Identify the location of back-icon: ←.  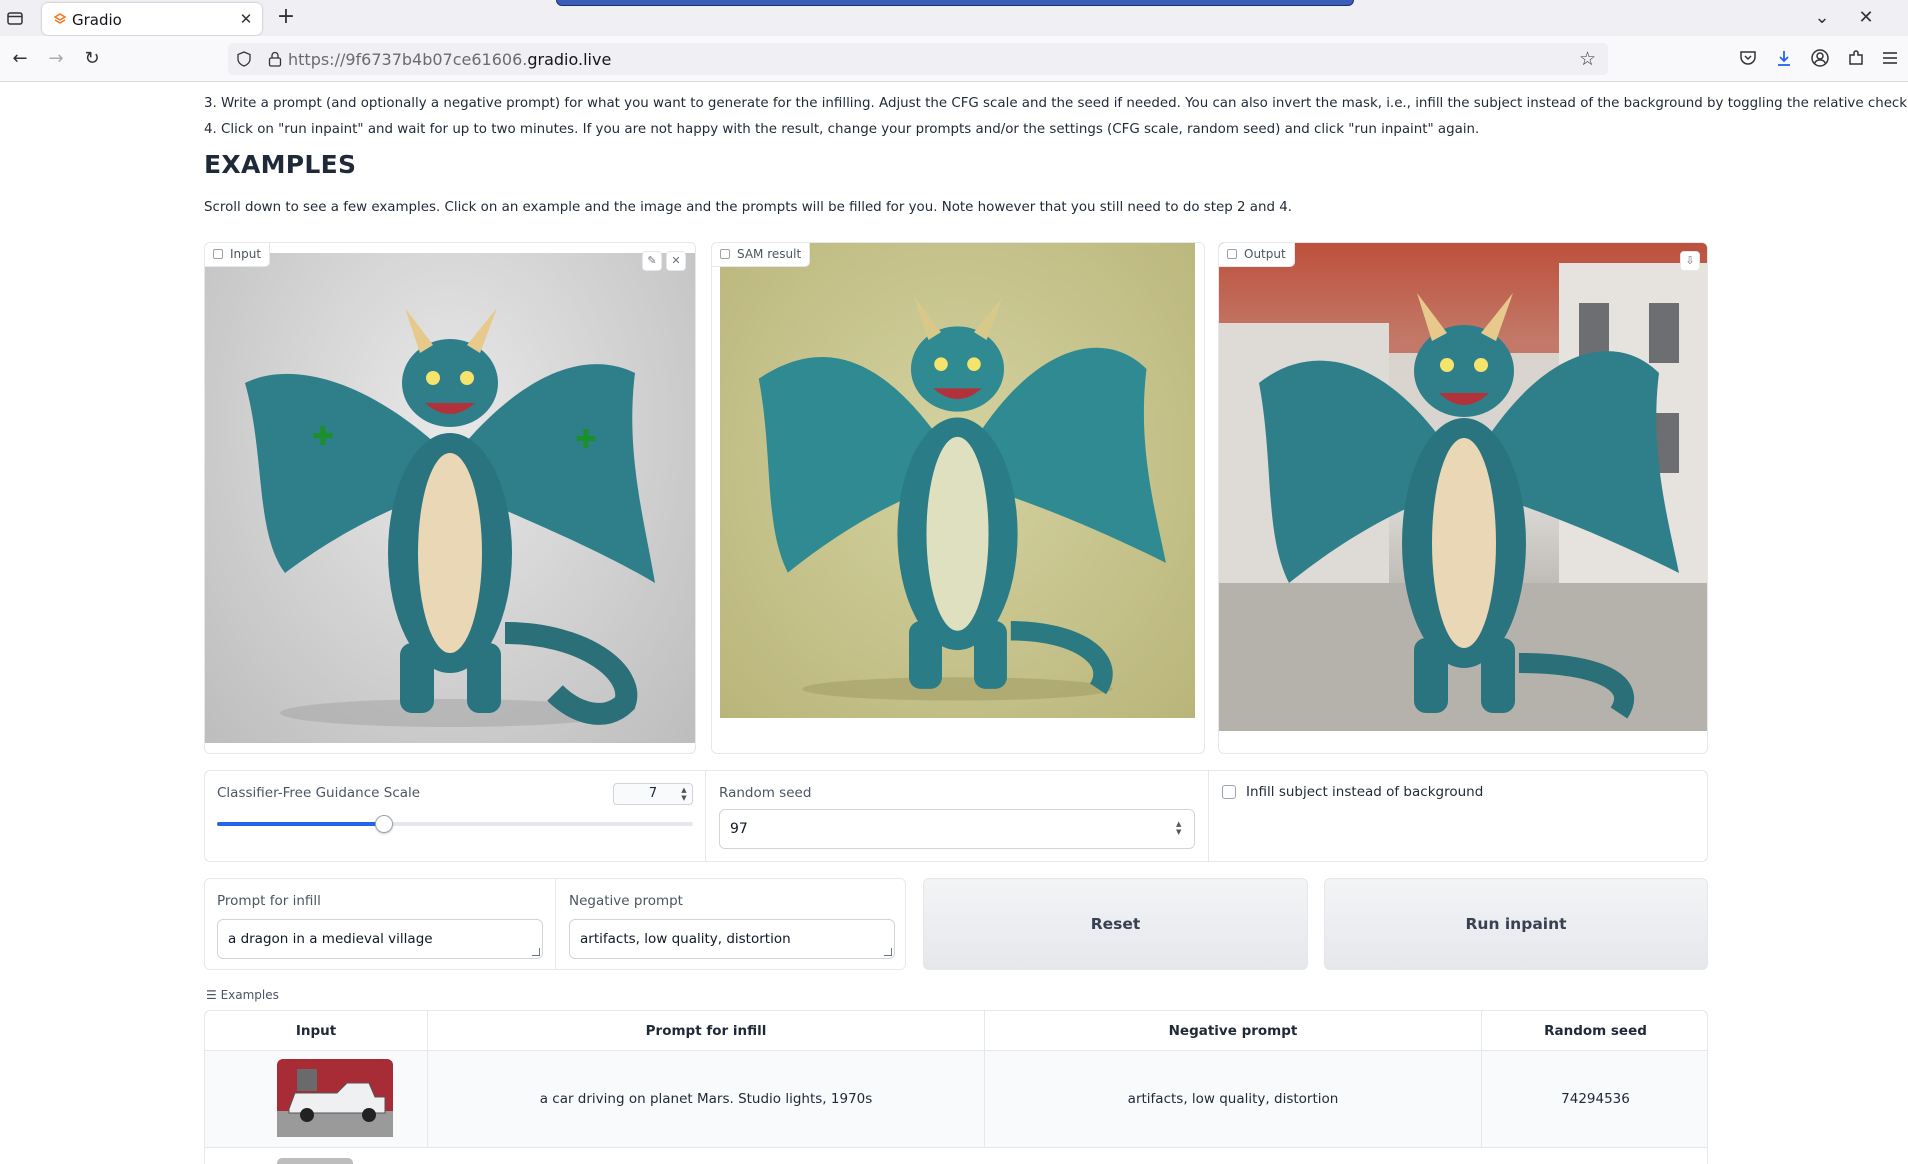
(20, 59).